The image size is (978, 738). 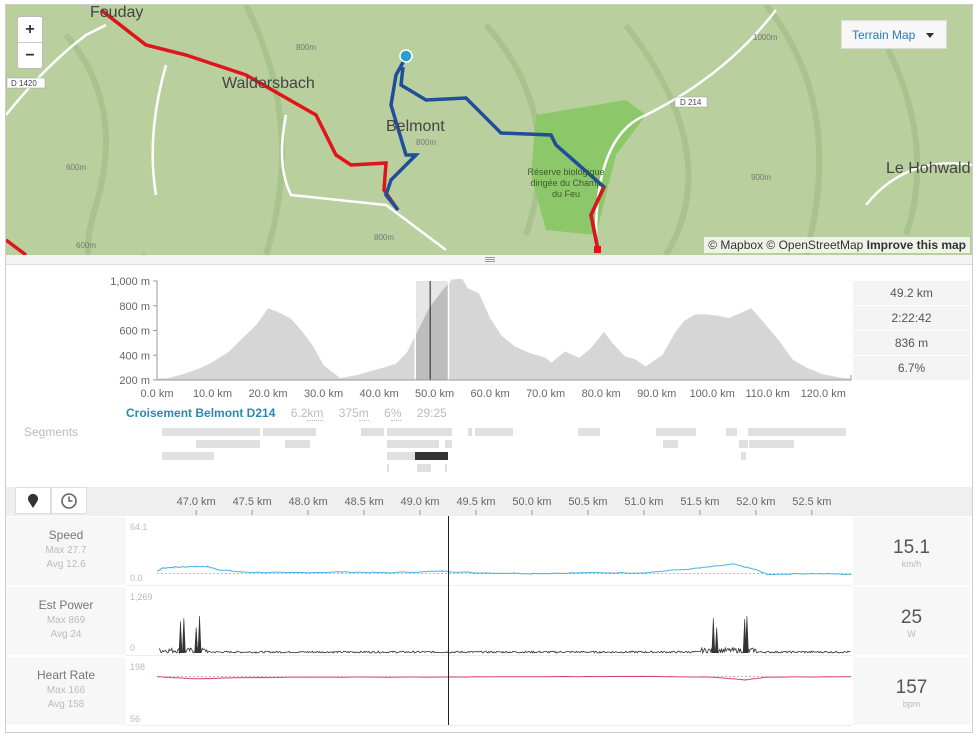 I want to click on stream-chart: 1,269 0, so click(x=489, y=621).